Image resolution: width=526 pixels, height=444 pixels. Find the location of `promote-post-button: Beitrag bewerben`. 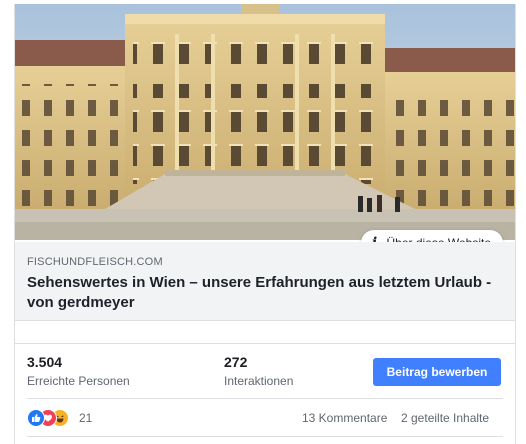

promote-post-button: Beitrag bewerben is located at coordinates (437, 372).